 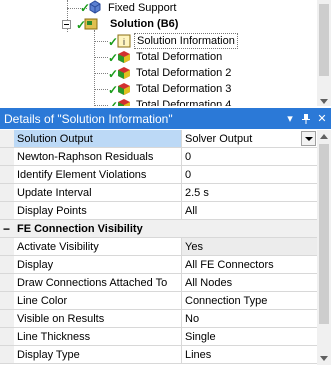 I want to click on section-title: FE Connection Visibility, so click(x=164, y=228).